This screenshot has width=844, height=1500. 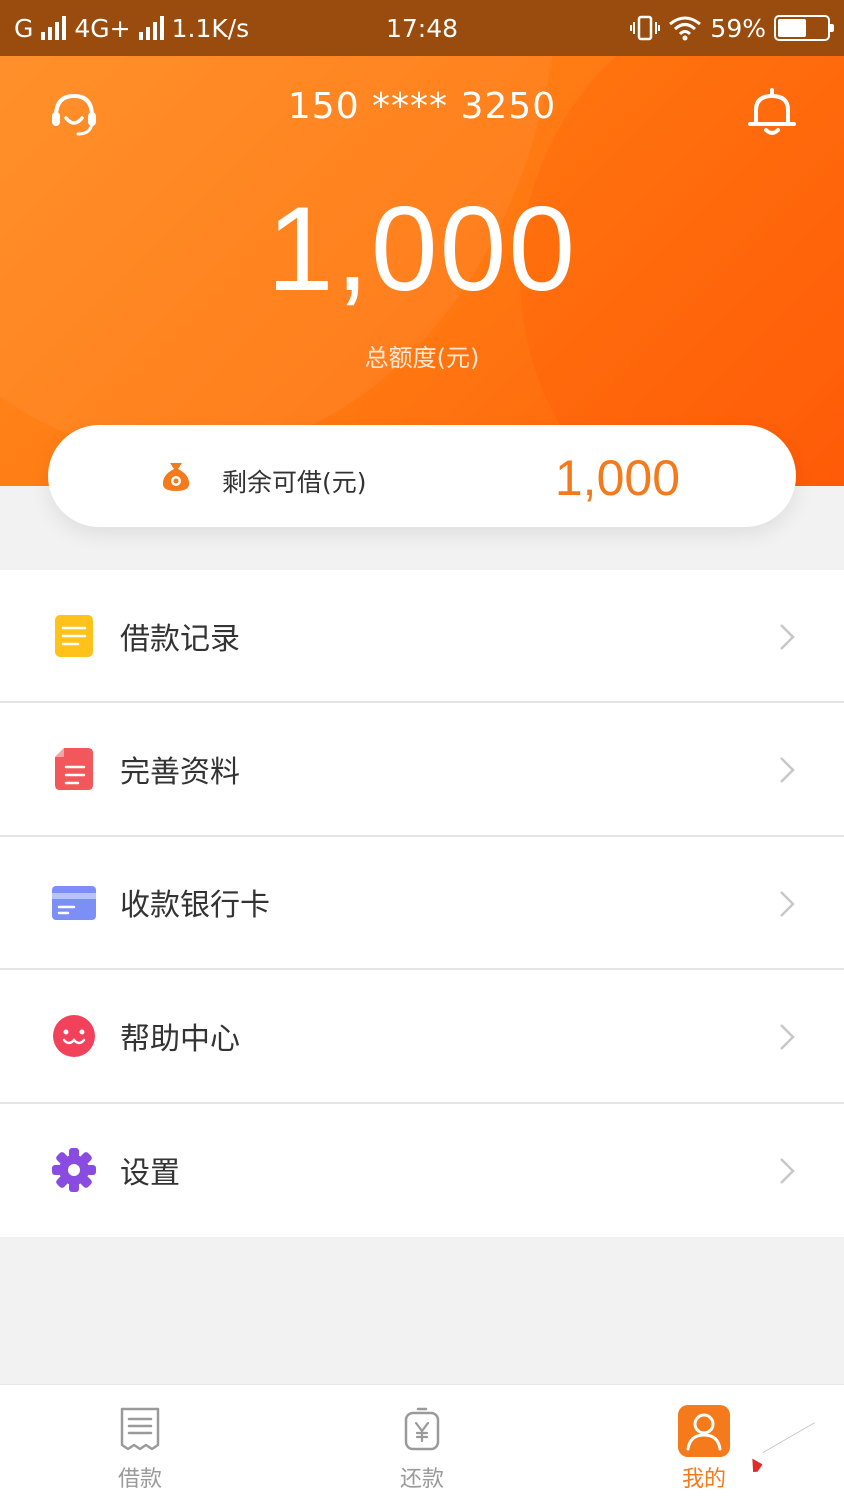 What do you see at coordinates (617, 478) in the screenshot?
I see `remaining-credit-value: 1,000` at bounding box center [617, 478].